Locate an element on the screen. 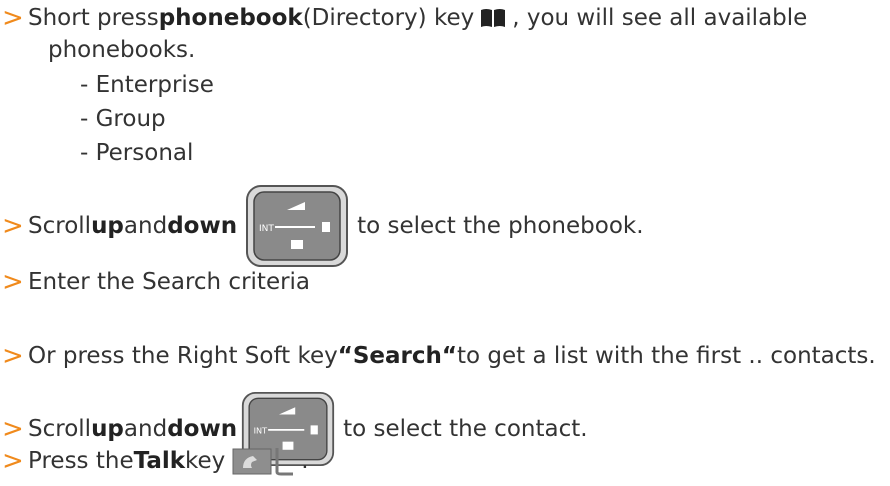  phonebook-item: - Enterprise is located at coordinates (147, 85).